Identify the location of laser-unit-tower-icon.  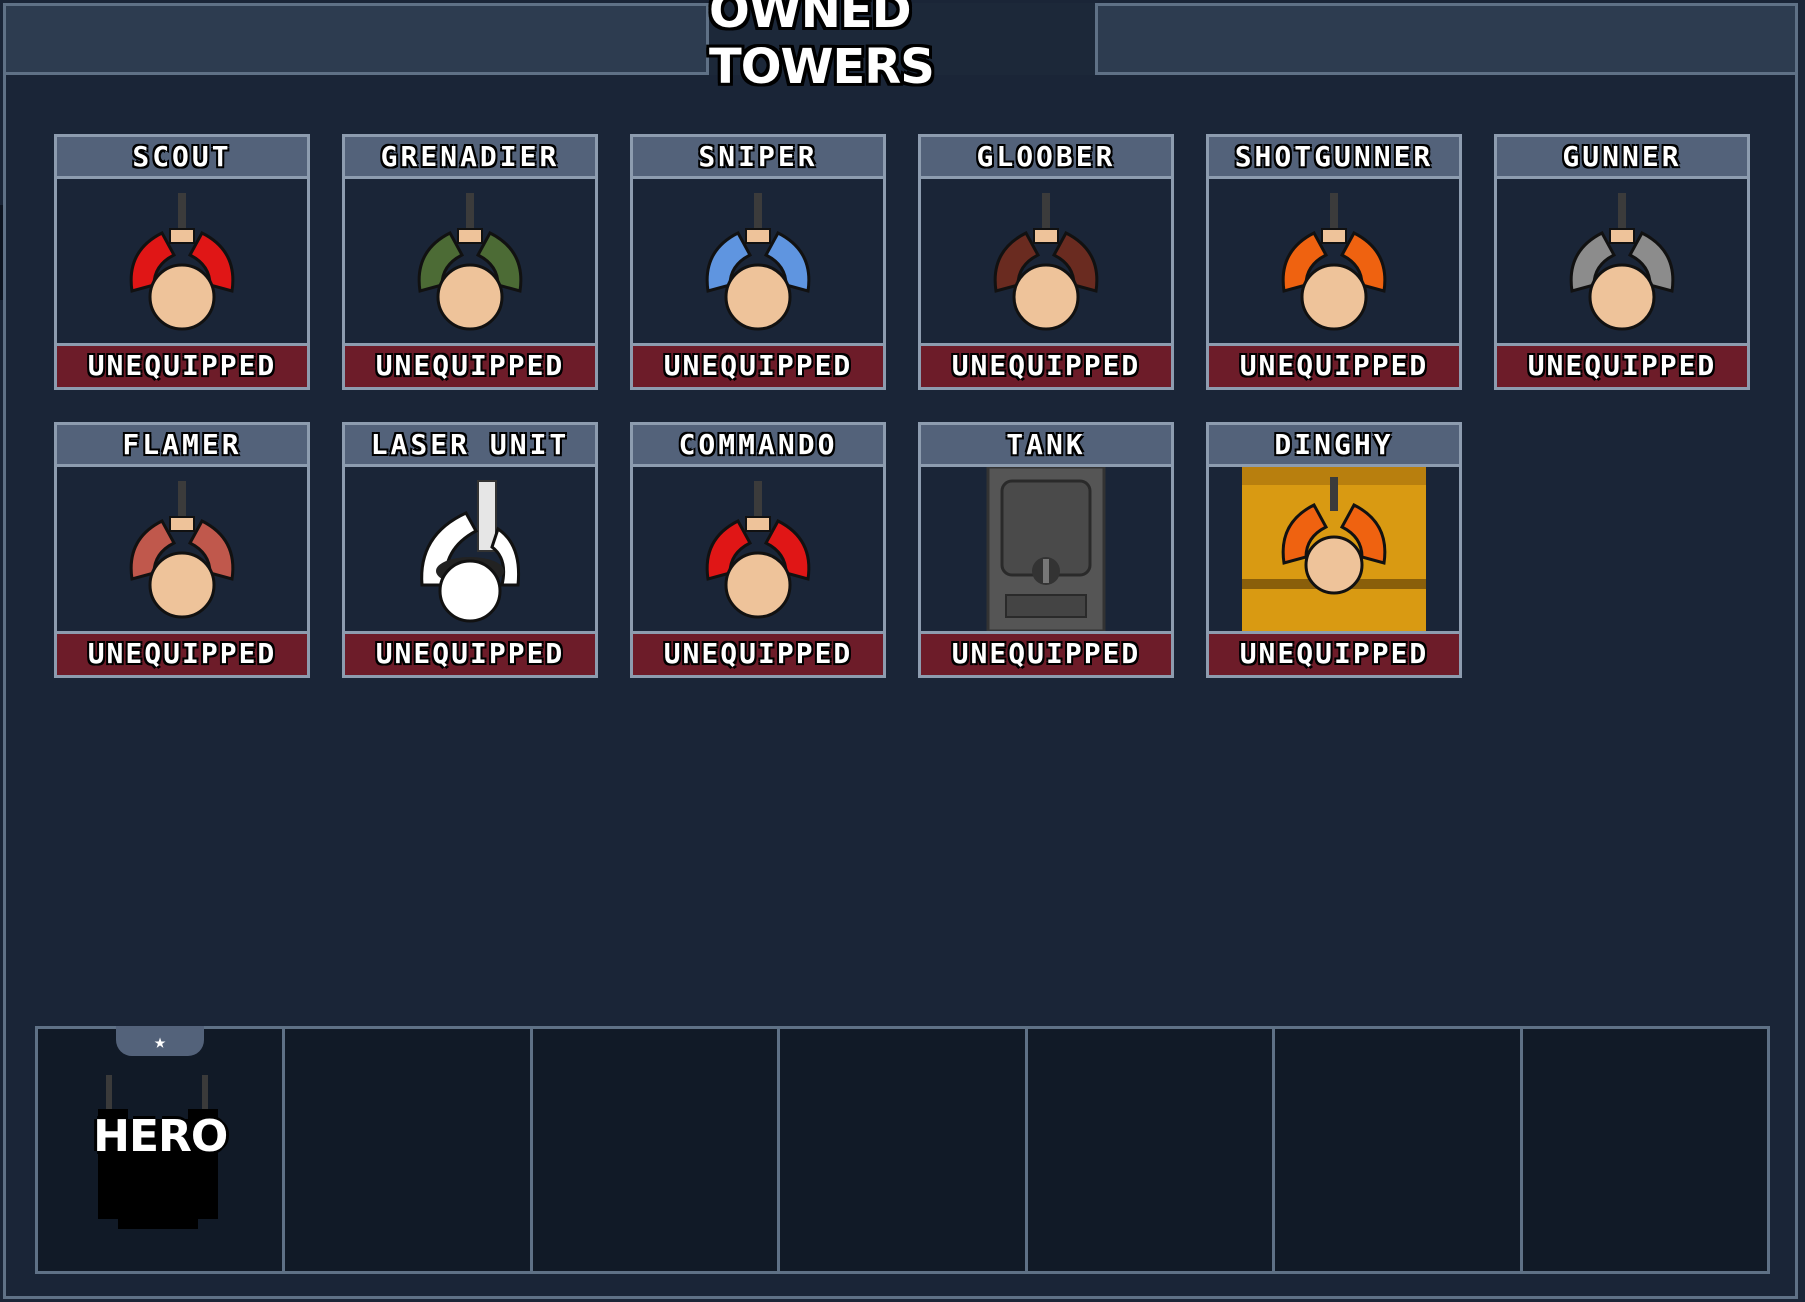
(470, 549).